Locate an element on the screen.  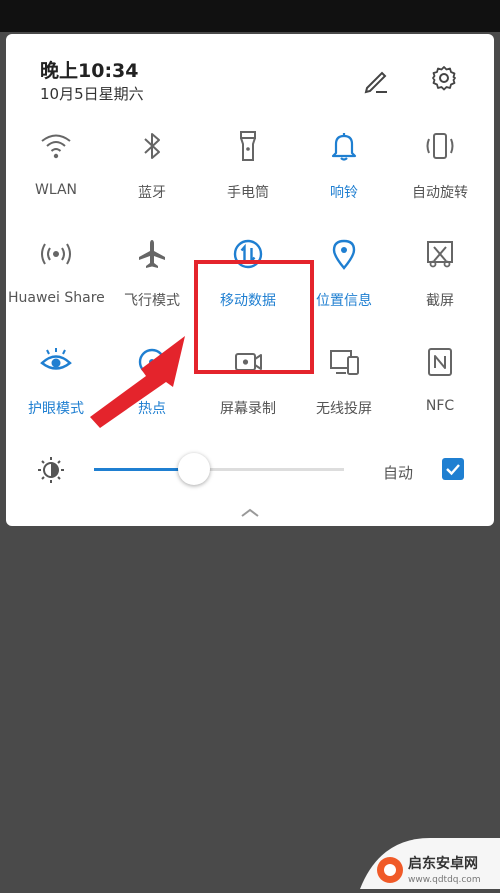
eye-icon is located at coordinates (56, 359).